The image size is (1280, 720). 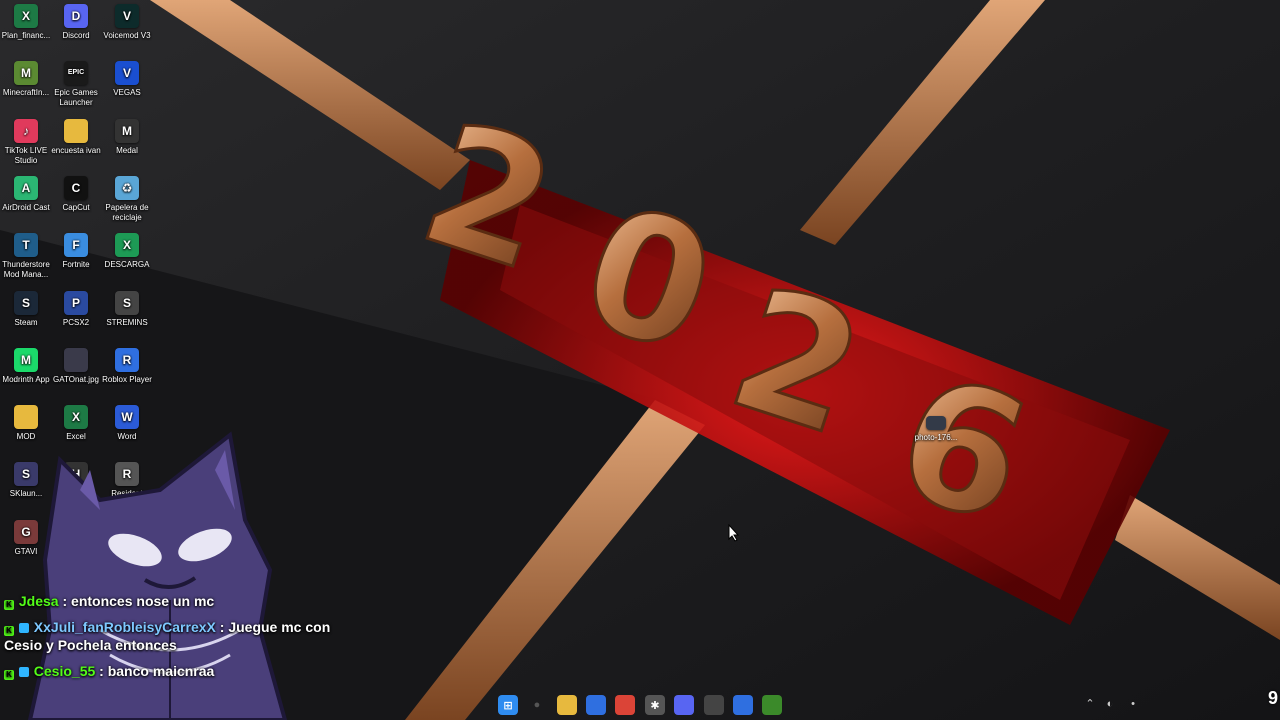 What do you see at coordinates (127, 360) in the screenshot?
I see `roblox-icon: R` at bounding box center [127, 360].